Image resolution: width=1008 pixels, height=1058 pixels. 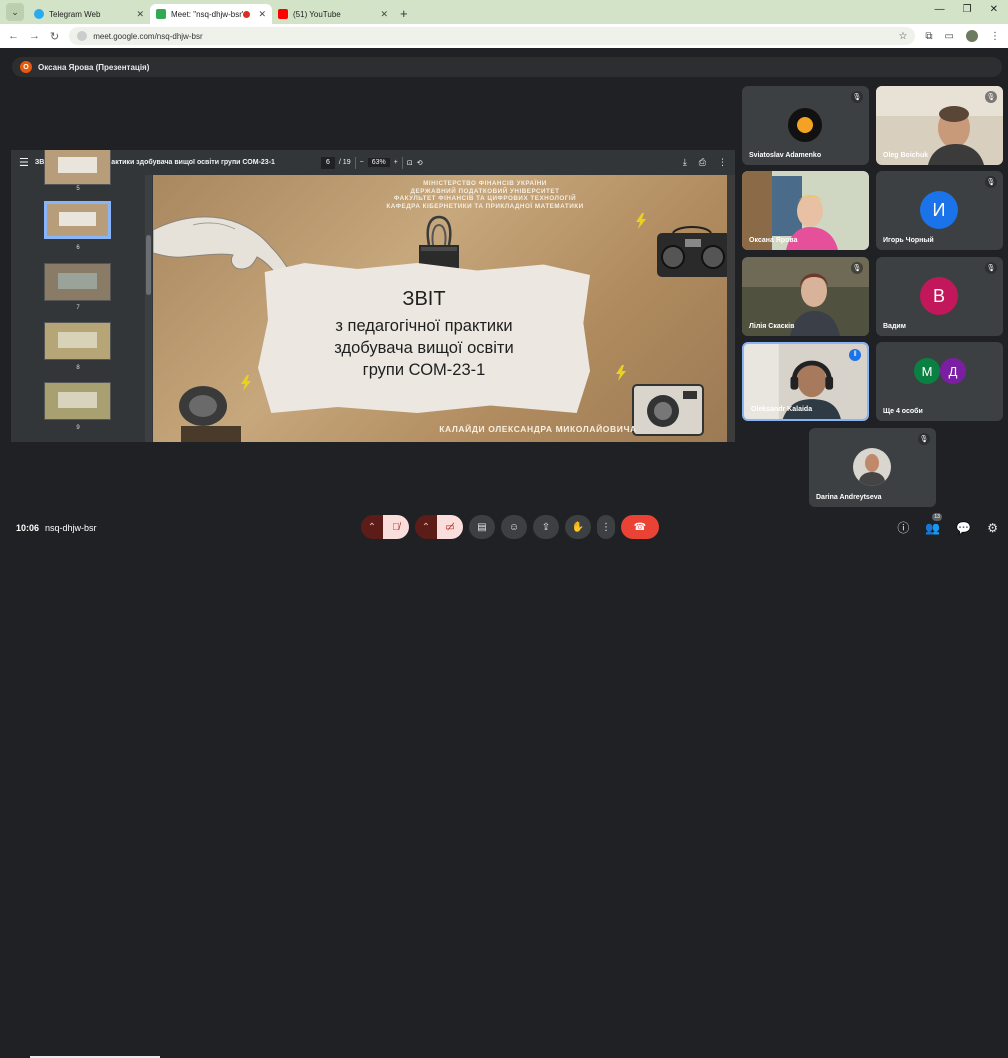 I want to click on back-icon: ←, so click(x=13, y=36).